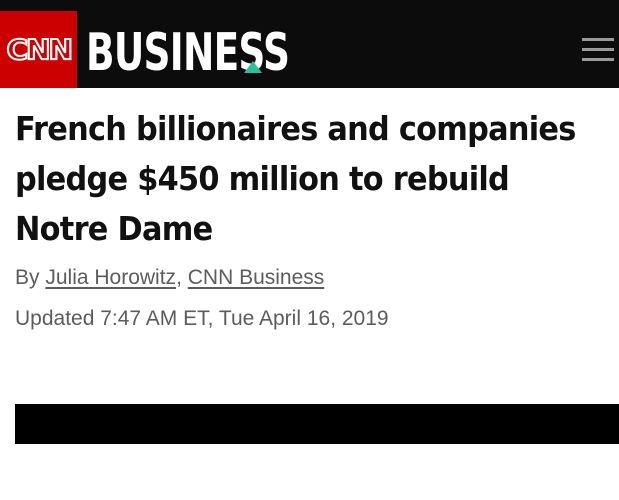 The width and height of the screenshot is (619, 500). What do you see at coordinates (317, 424) in the screenshot?
I see `video-player` at bounding box center [317, 424].